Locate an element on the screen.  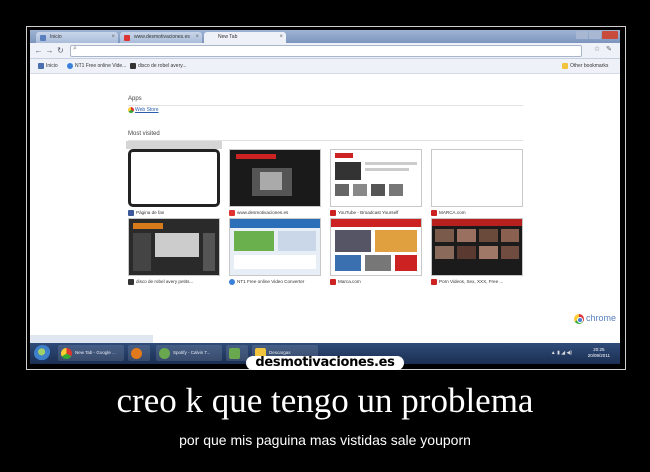
web-store-link: Web Store is located at coordinates (143, 110).